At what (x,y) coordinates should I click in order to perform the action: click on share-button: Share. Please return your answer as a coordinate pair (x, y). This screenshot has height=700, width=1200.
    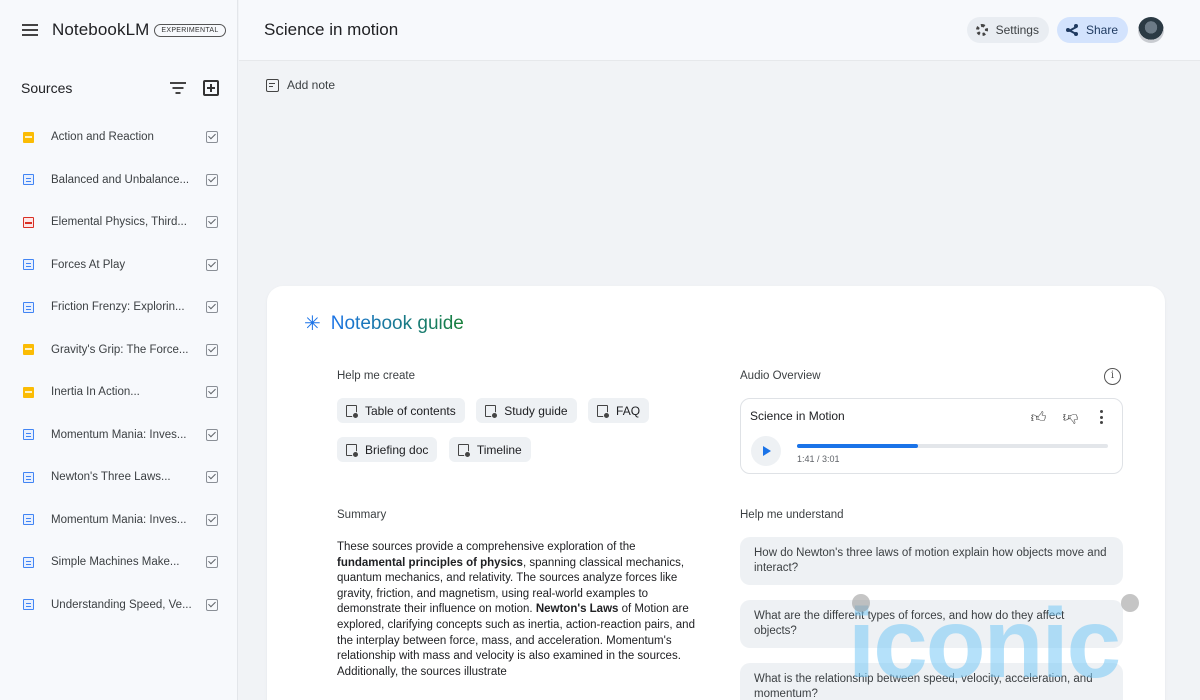
    Looking at the image, I should click on (1092, 30).